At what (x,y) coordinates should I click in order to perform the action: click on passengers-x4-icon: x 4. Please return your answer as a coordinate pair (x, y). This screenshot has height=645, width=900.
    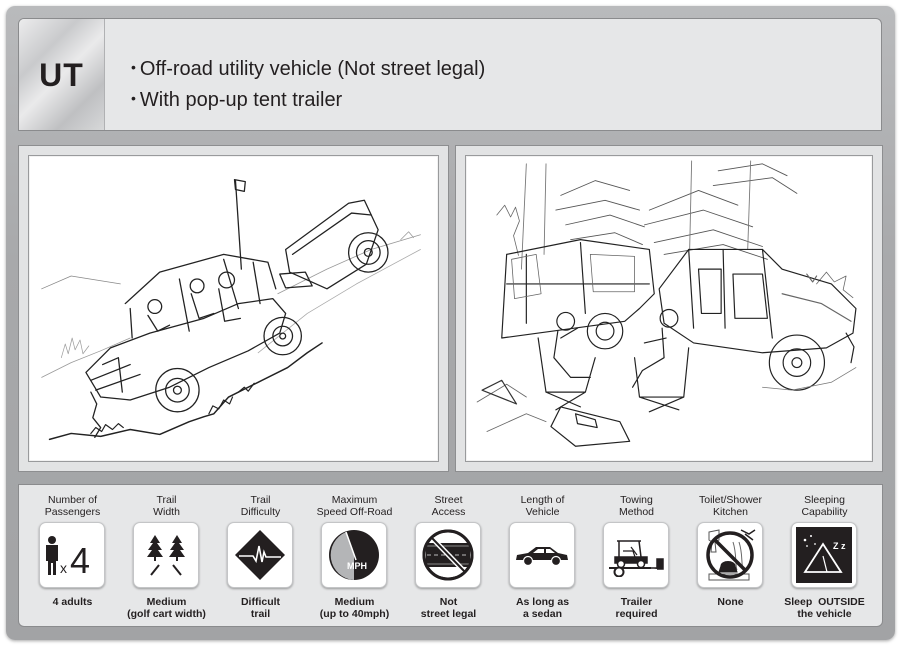
    Looking at the image, I should click on (72, 555).